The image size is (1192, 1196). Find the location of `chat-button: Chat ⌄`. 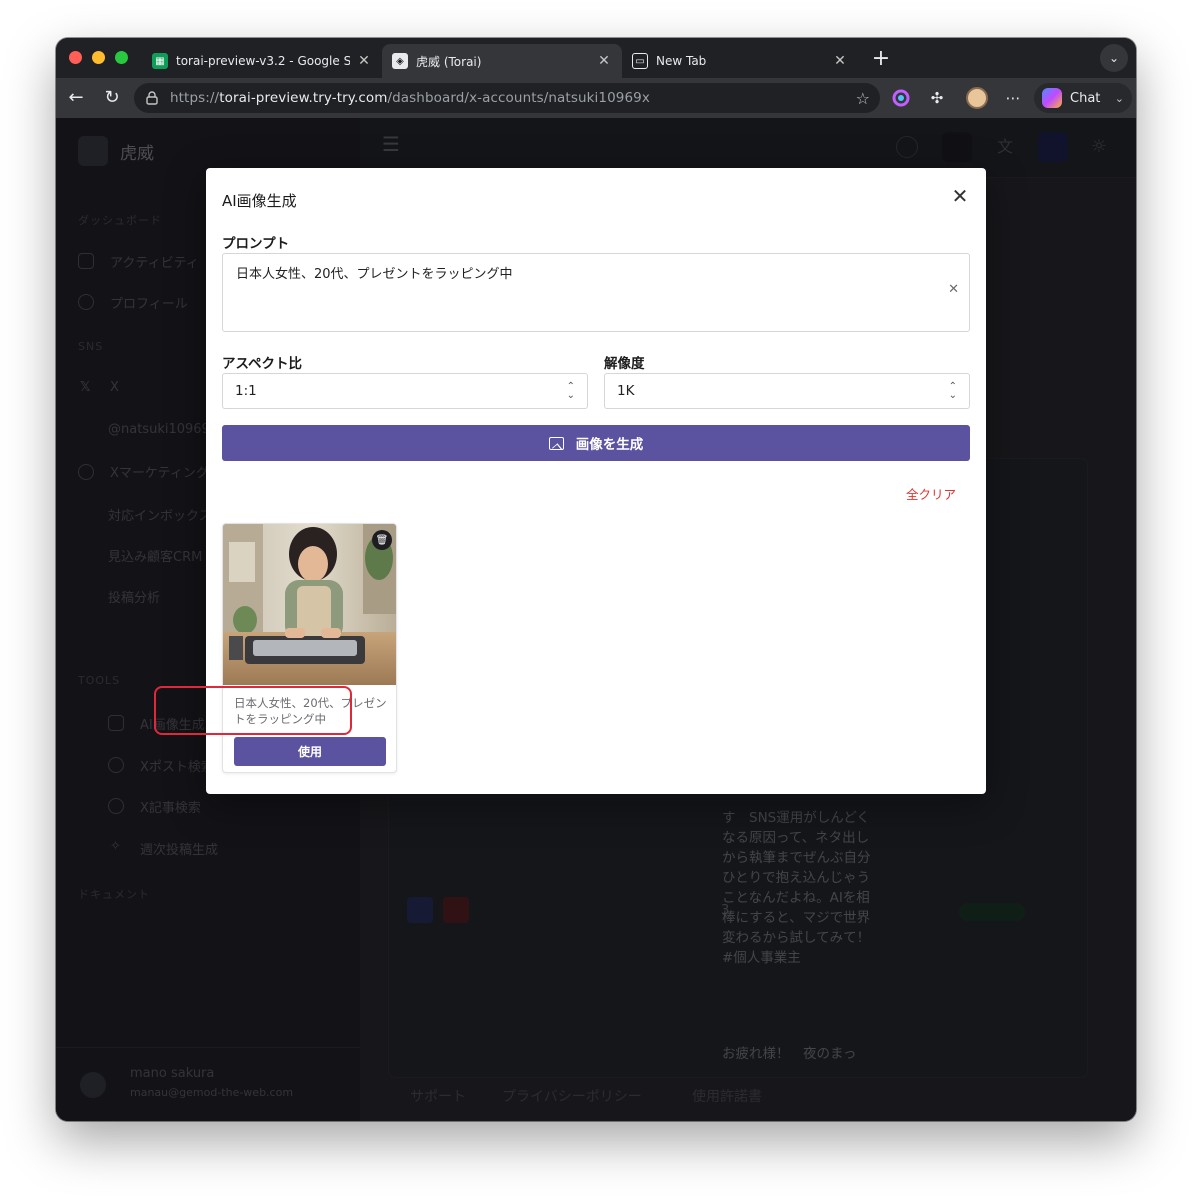

chat-button: Chat ⌄ is located at coordinates (1083, 98).